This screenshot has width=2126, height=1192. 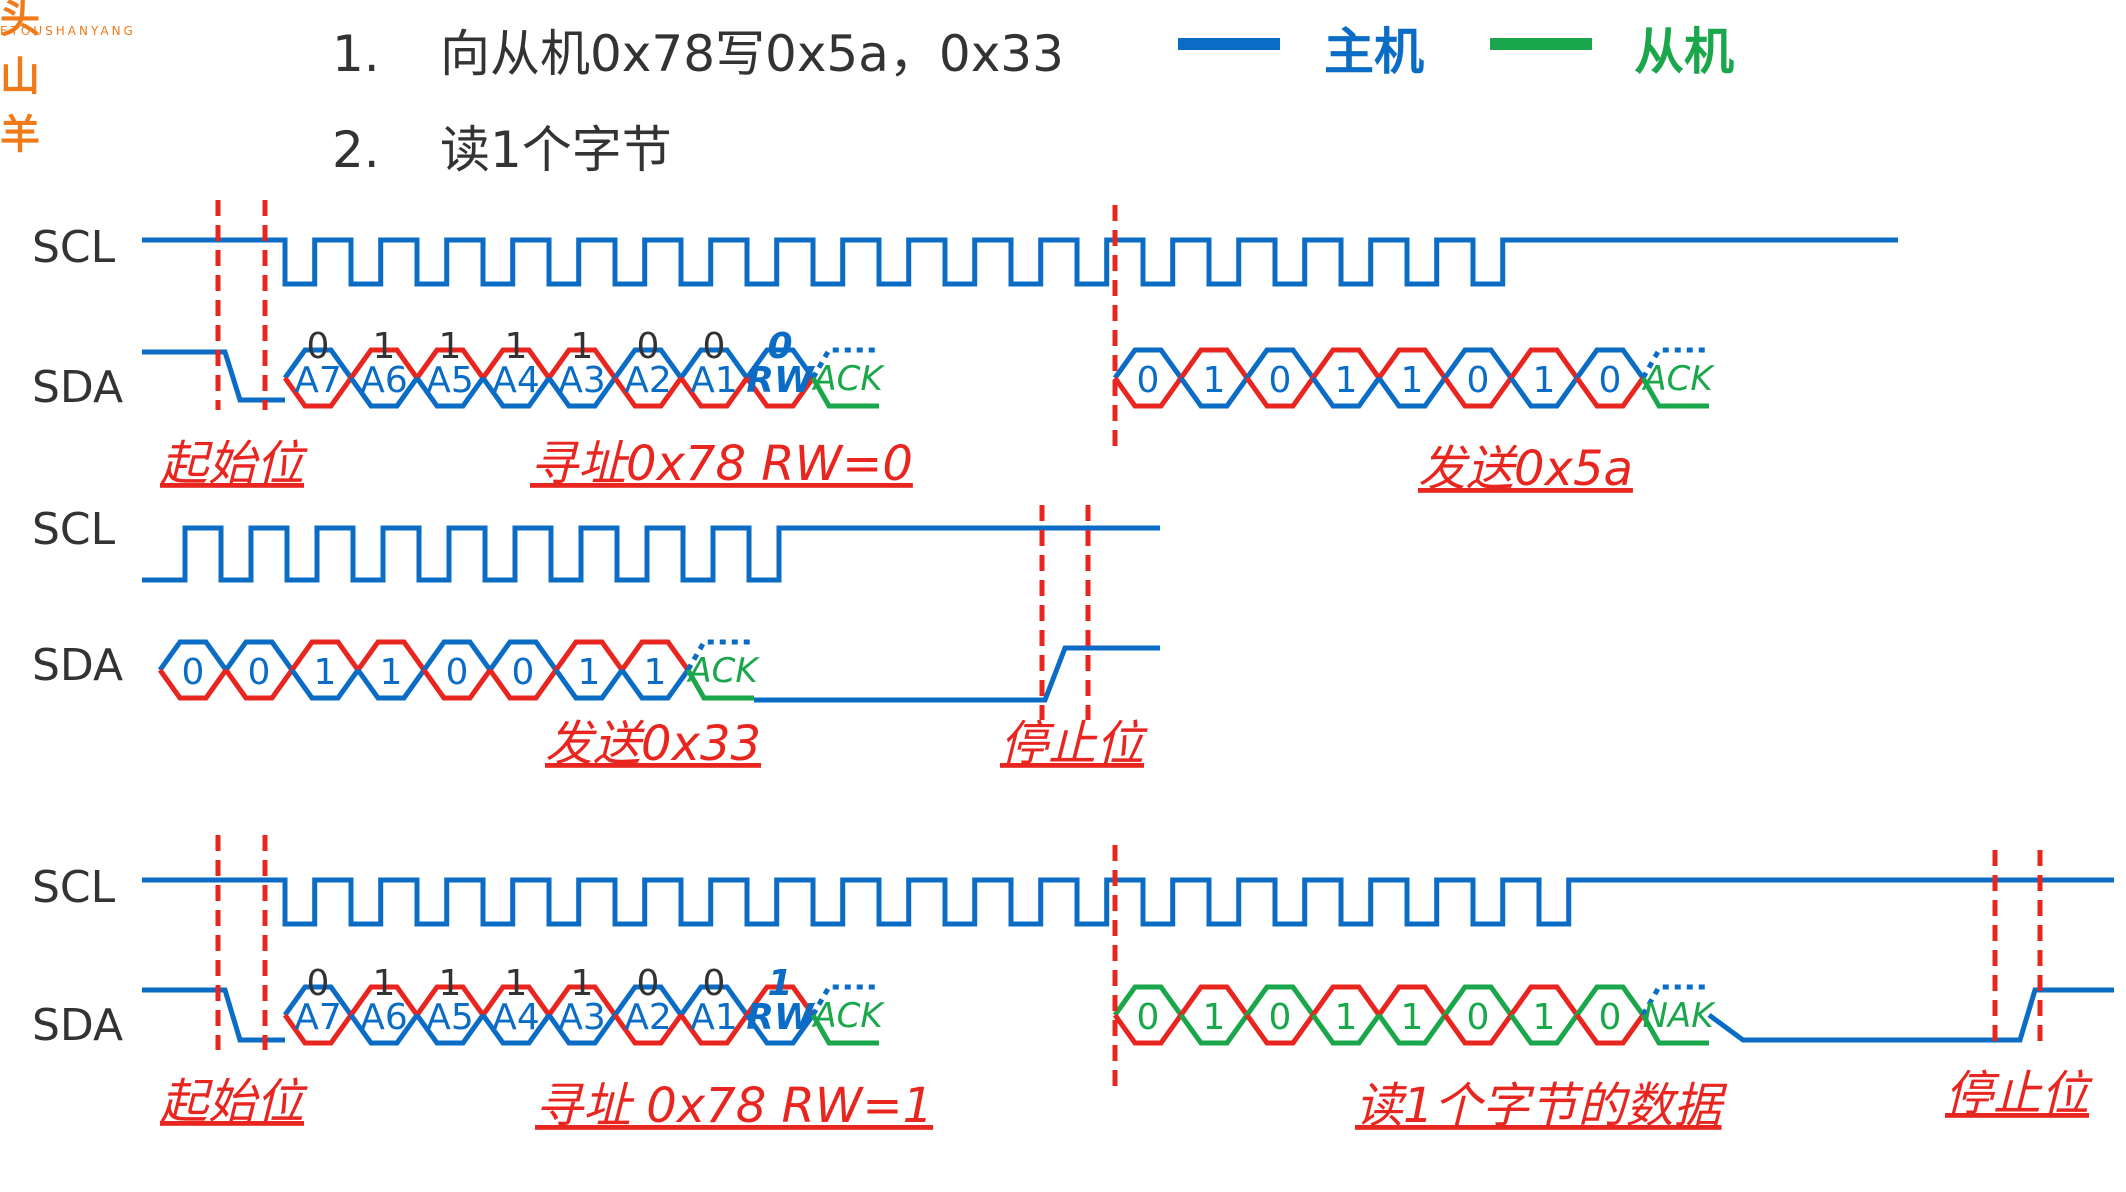 What do you see at coordinates (318, 983) in the screenshot?
I see `addr3-bit-0-bit: 0` at bounding box center [318, 983].